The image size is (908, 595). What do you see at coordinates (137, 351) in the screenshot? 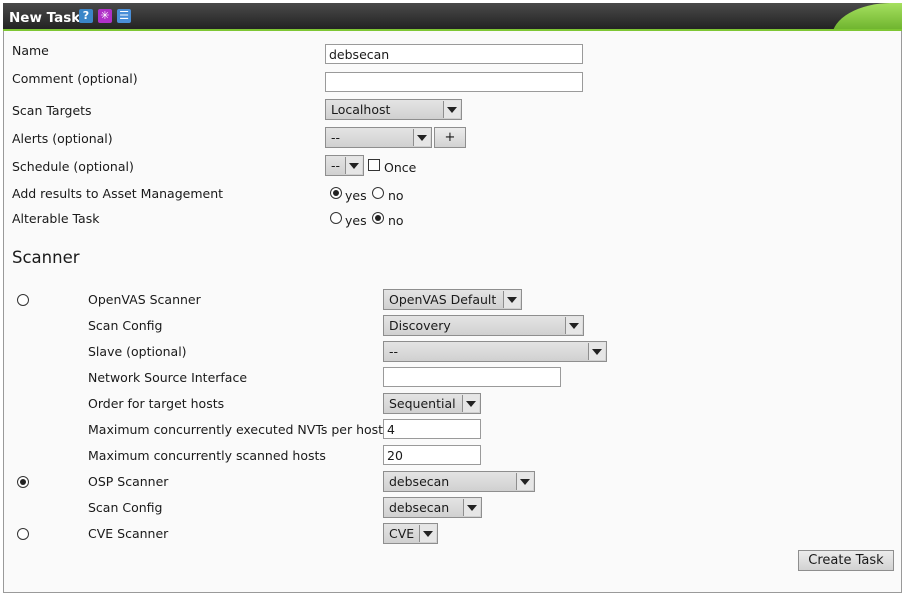
I see `slave-label: Slave (optional)` at bounding box center [137, 351].